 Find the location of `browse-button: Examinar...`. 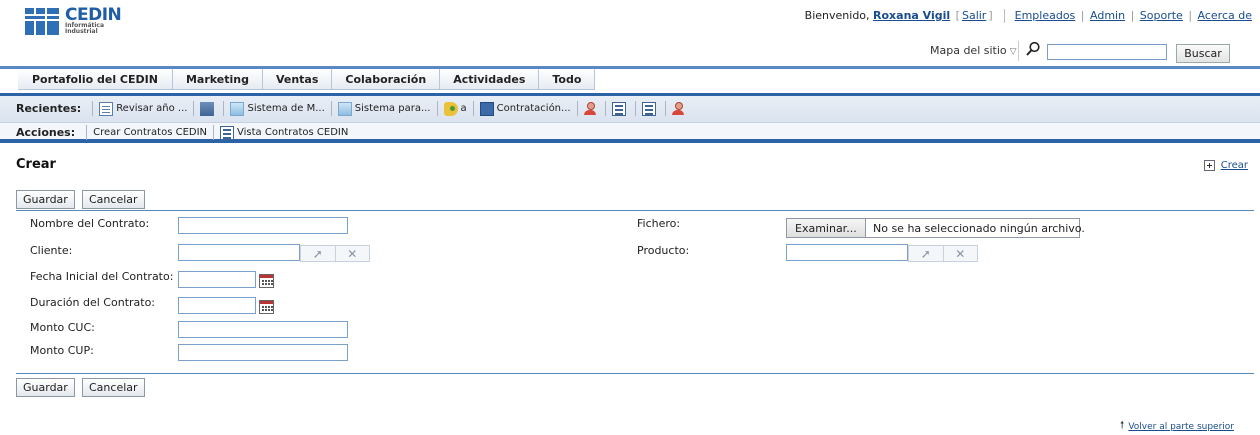

browse-button: Examinar... is located at coordinates (826, 228).